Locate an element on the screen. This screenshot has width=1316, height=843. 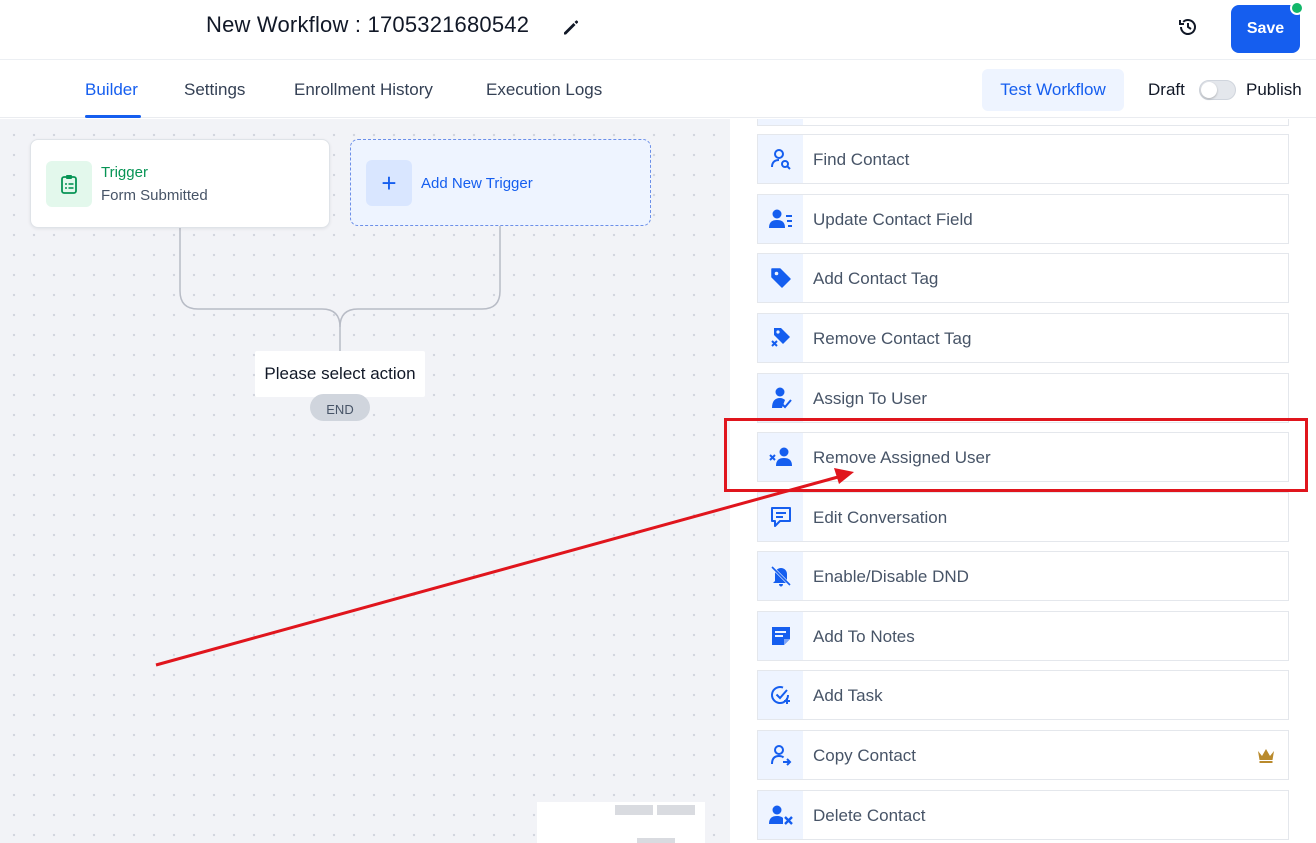
add-trigger-label: Add New Trigger is located at coordinates (477, 183).